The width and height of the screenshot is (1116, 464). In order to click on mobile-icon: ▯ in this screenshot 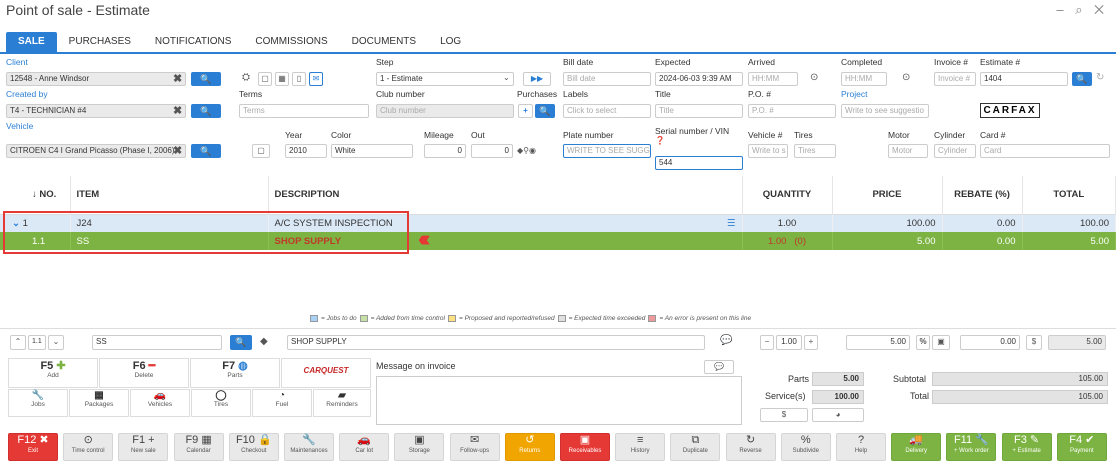, I will do `click(299, 79)`.